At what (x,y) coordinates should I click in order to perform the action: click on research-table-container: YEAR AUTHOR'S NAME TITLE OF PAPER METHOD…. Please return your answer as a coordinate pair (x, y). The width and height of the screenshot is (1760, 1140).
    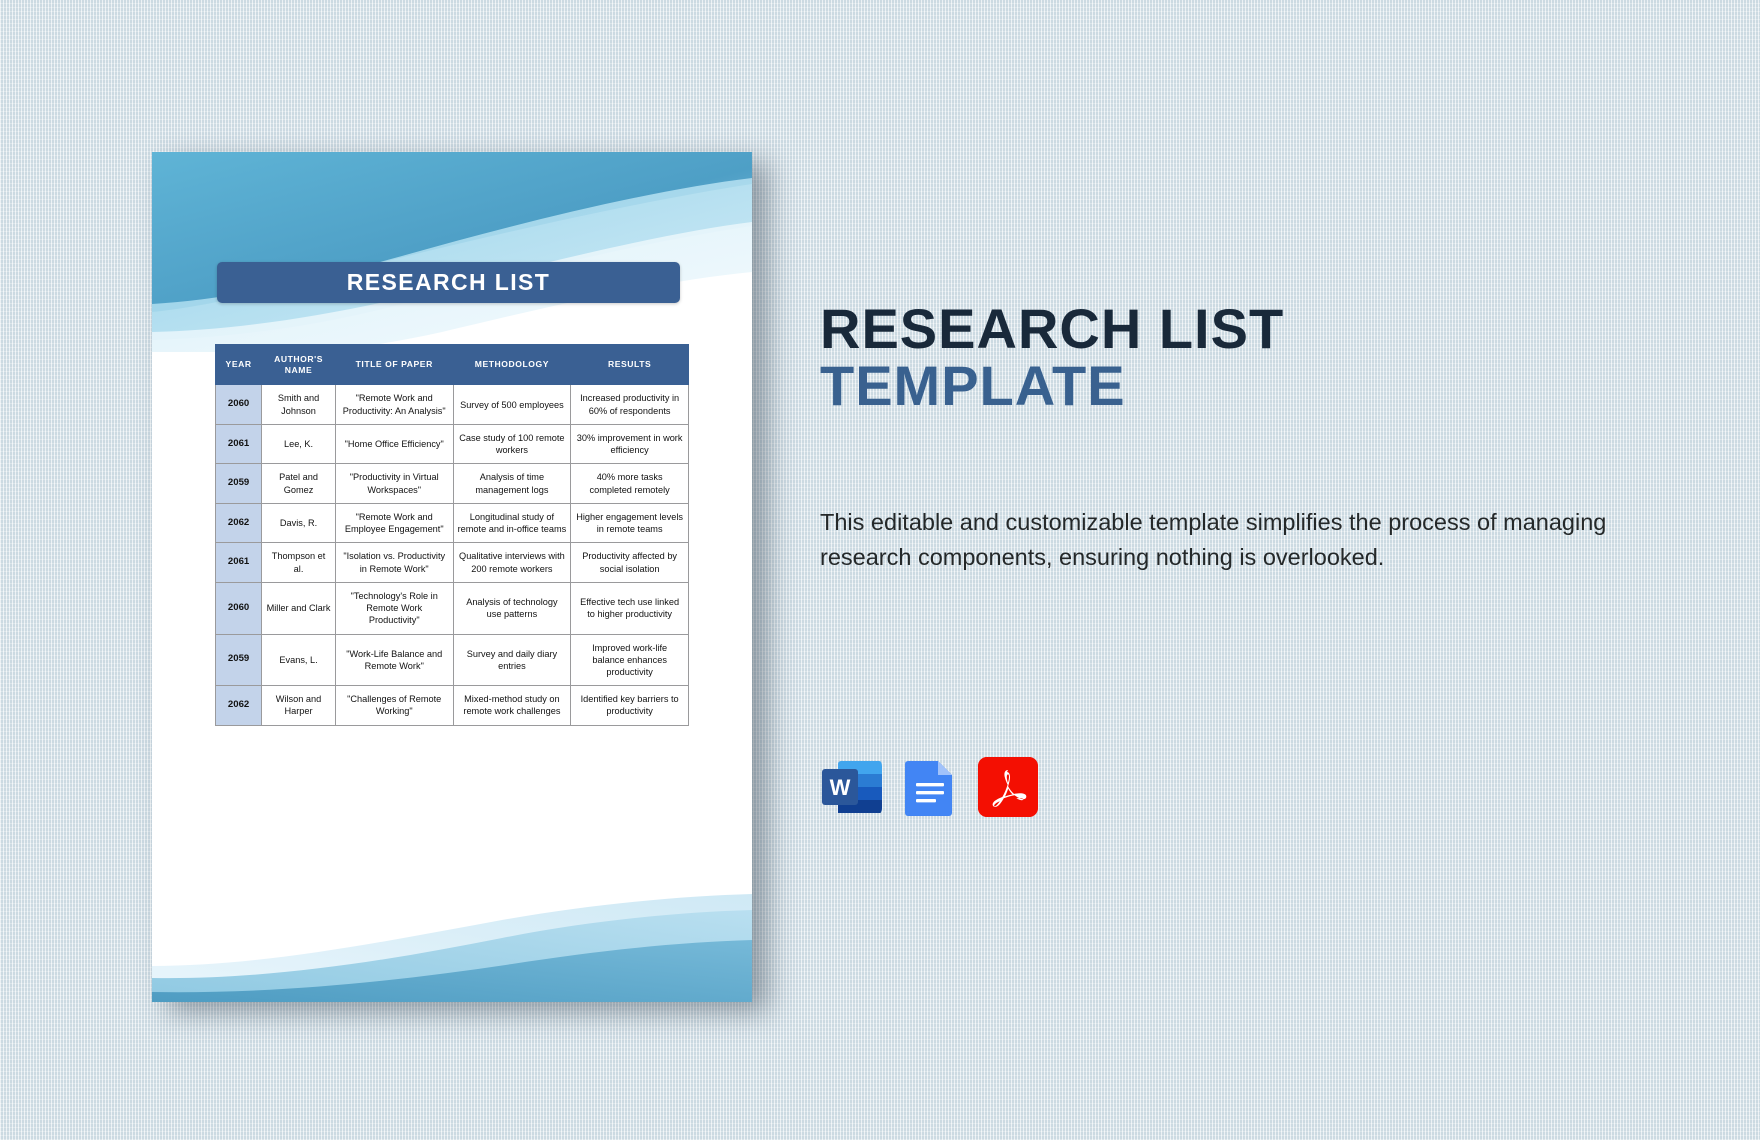
    Looking at the image, I should click on (451, 534).